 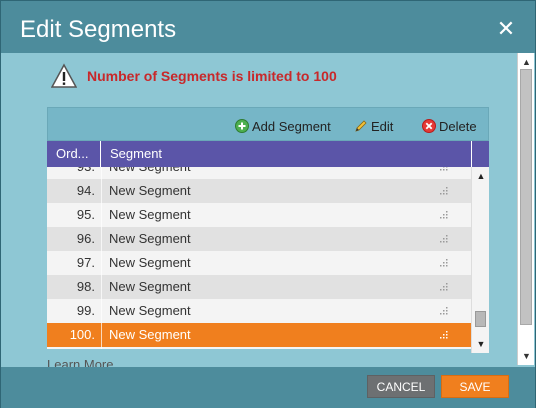 What do you see at coordinates (526, 197) in the screenshot?
I see `dialog-scroll-thumb` at bounding box center [526, 197].